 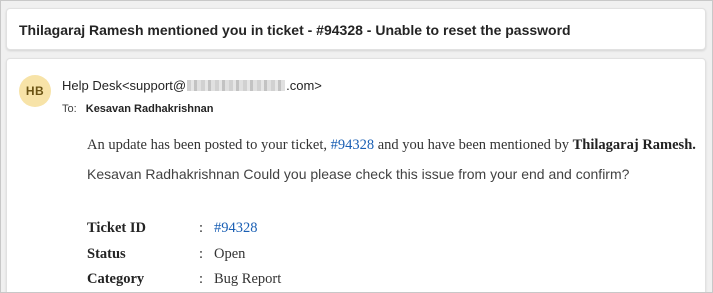 I want to click on ticket-id-colon: :, so click(x=201, y=228).